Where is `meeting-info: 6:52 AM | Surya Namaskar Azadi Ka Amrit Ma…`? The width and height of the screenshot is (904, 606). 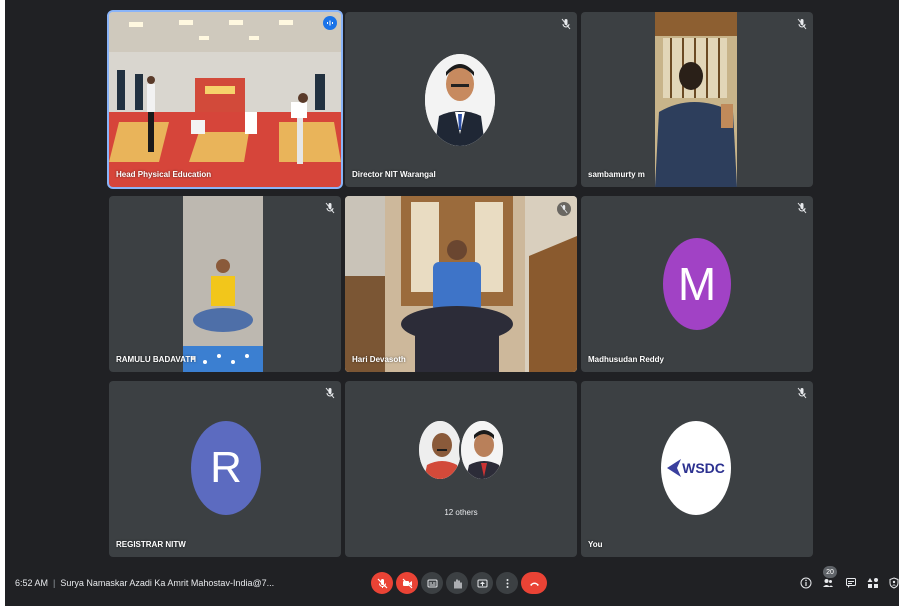 meeting-info: 6:52 AM | Surya Namaskar Azadi Ka Amrit Ma… is located at coordinates (144, 583).